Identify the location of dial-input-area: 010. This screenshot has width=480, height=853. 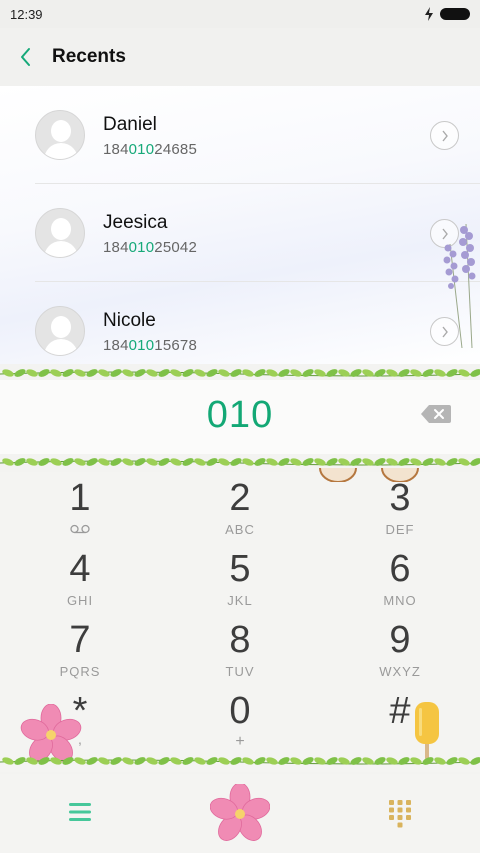
(240, 417).